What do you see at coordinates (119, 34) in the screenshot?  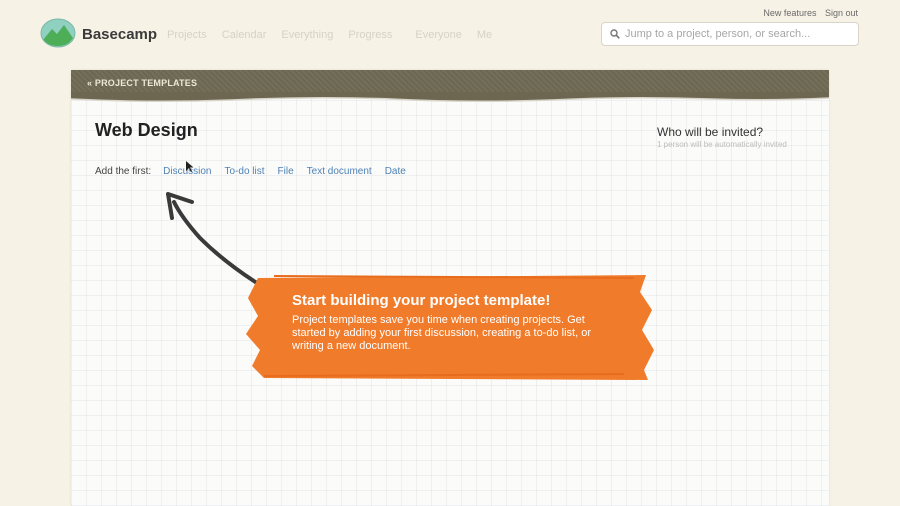 I see `brand-name: Basecamp` at bounding box center [119, 34].